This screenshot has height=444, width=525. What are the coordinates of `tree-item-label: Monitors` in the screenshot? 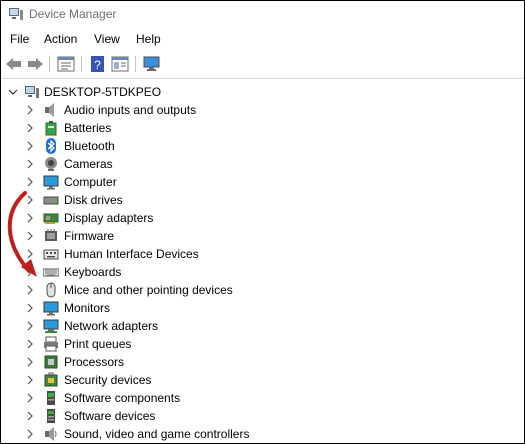 It's located at (87, 308).